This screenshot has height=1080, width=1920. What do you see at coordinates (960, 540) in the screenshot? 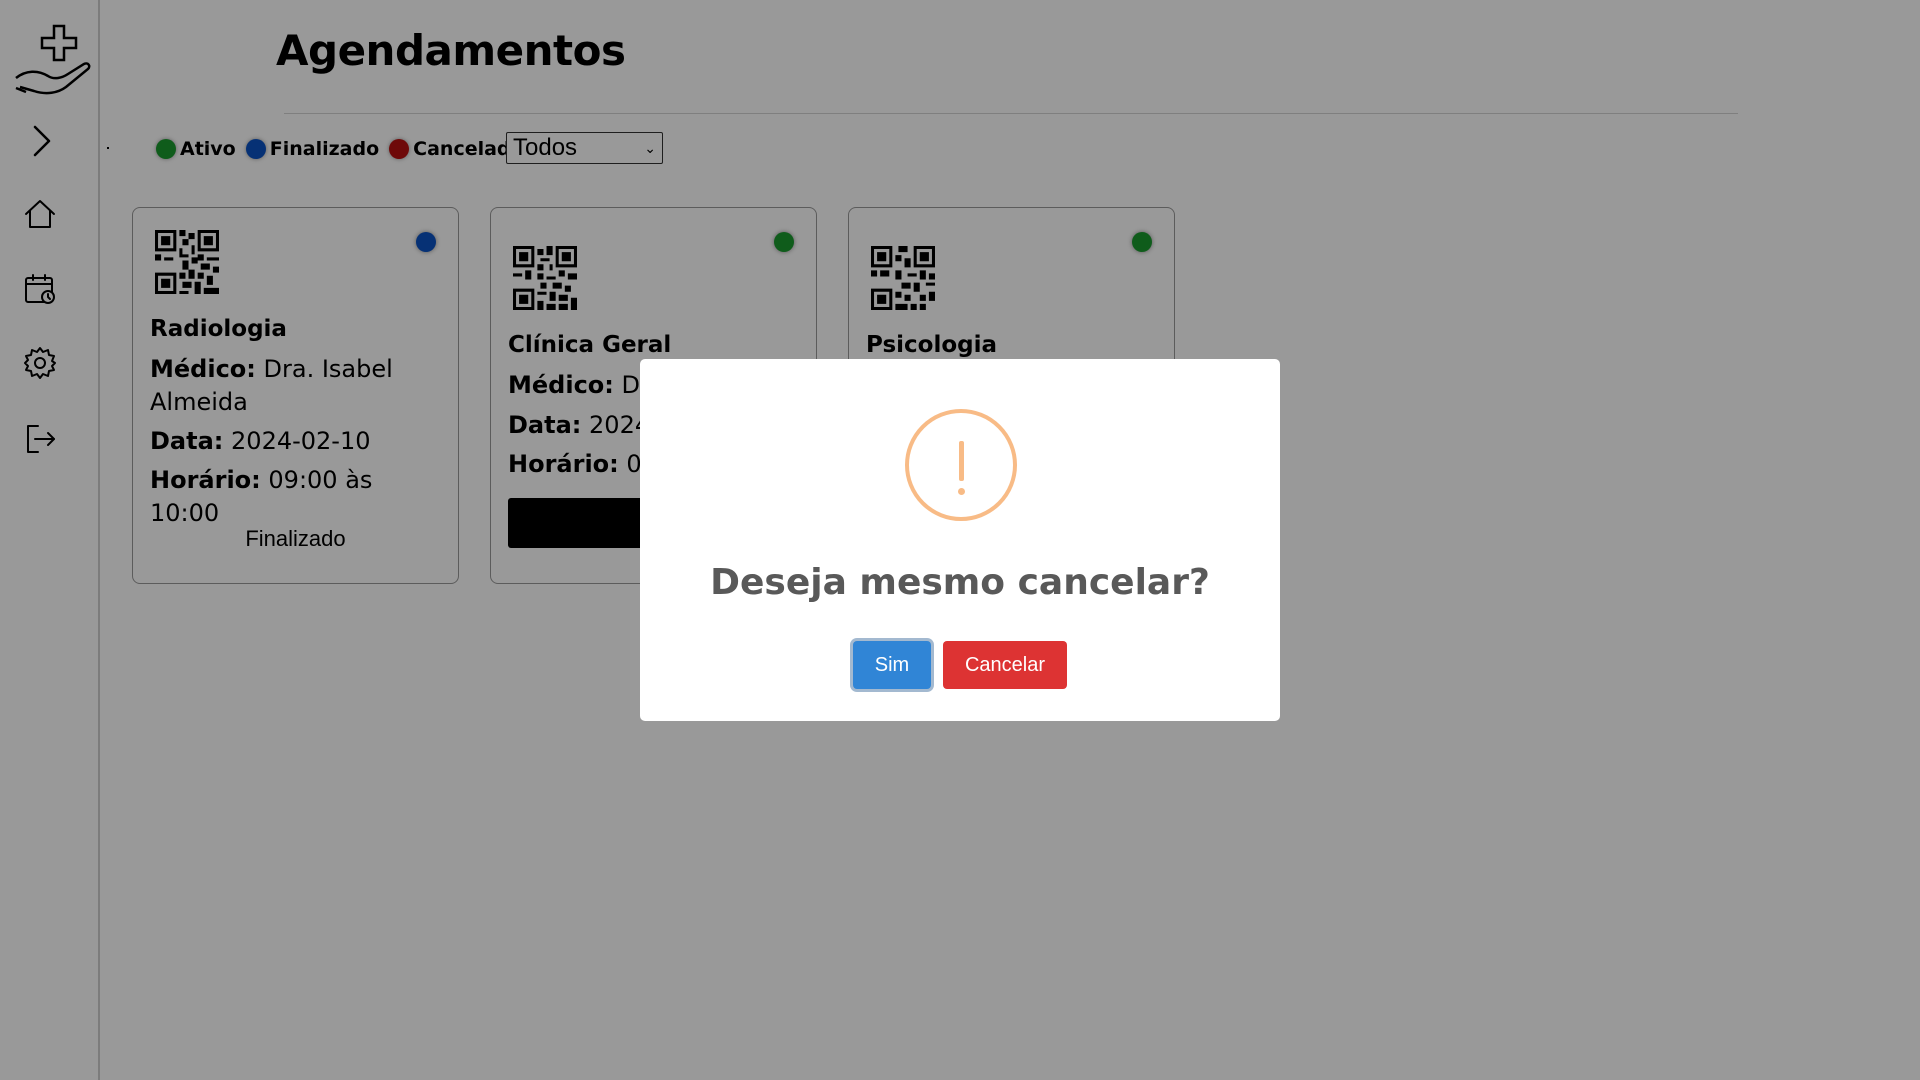
I see `confirm-dialog: Deseja mesmo cancelar? Sim Cancelar` at bounding box center [960, 540].